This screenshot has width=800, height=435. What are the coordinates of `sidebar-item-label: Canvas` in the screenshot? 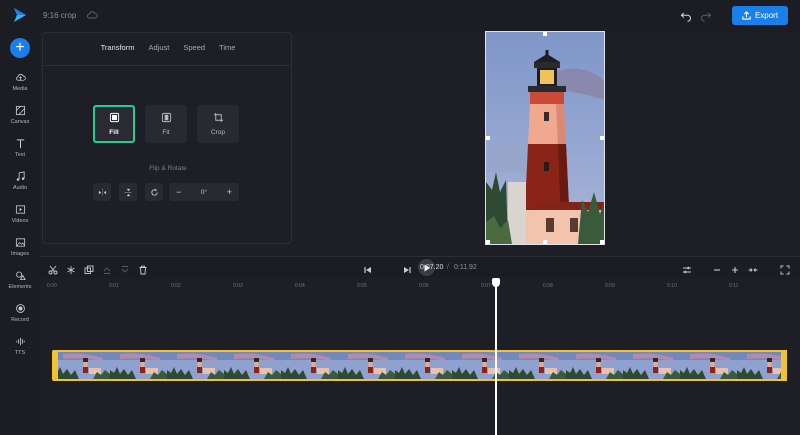 It's located at (20, 122).